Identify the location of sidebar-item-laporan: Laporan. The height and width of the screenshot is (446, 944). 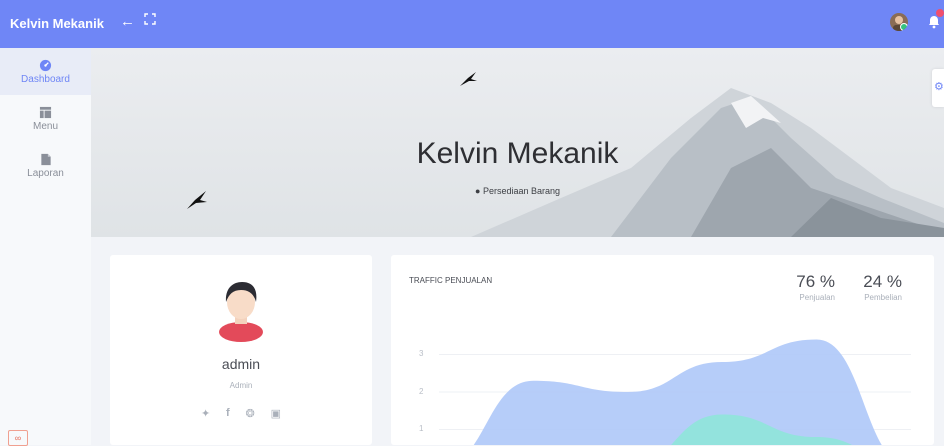
(45, 165).